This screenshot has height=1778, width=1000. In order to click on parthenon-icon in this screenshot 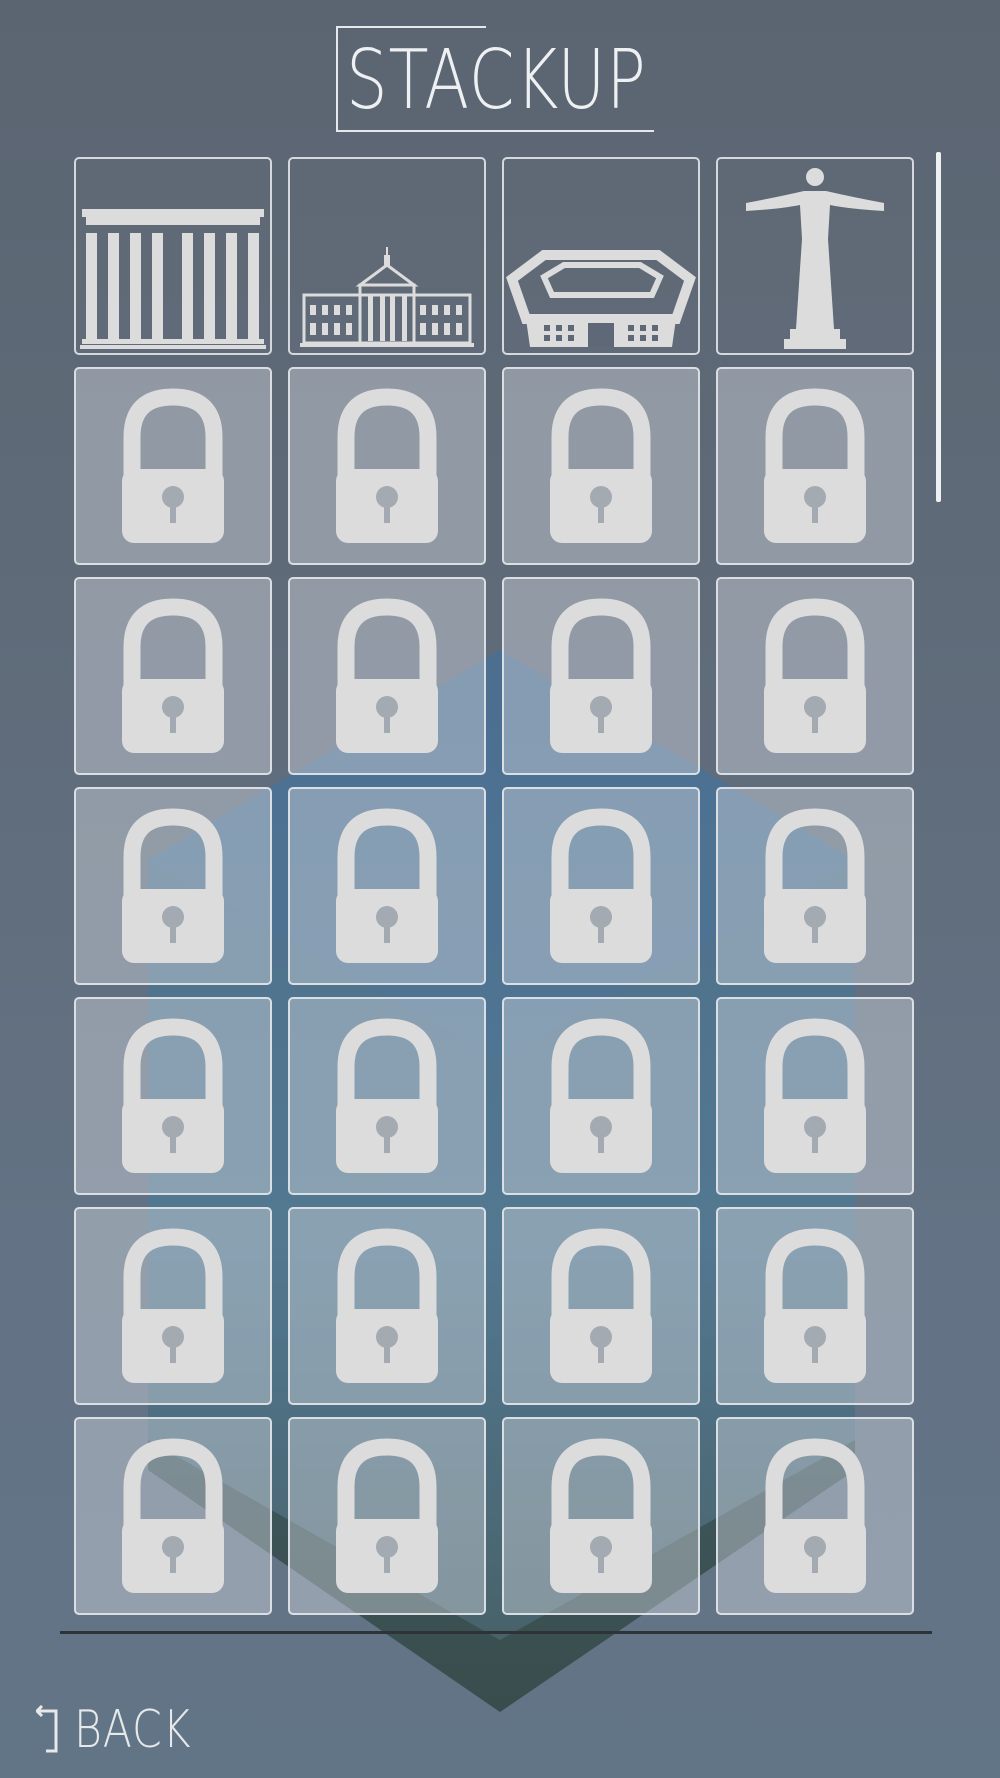, I will do `click(173, 279)`.